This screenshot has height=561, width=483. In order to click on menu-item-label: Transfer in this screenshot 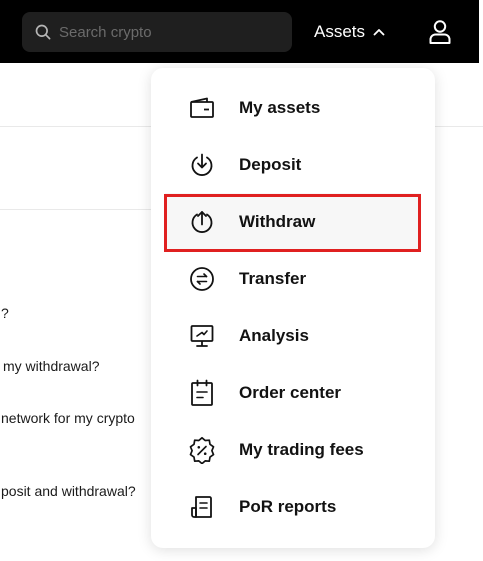, I will do `click(273, 278)`.